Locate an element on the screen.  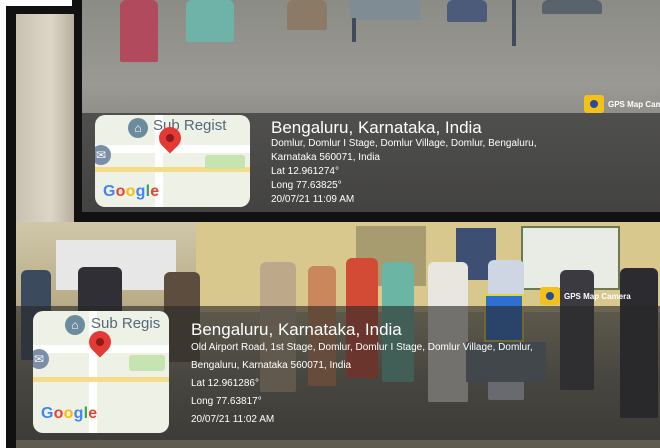
top-gps-badge: GPS Map Camera is located at coordinates (622, 104).